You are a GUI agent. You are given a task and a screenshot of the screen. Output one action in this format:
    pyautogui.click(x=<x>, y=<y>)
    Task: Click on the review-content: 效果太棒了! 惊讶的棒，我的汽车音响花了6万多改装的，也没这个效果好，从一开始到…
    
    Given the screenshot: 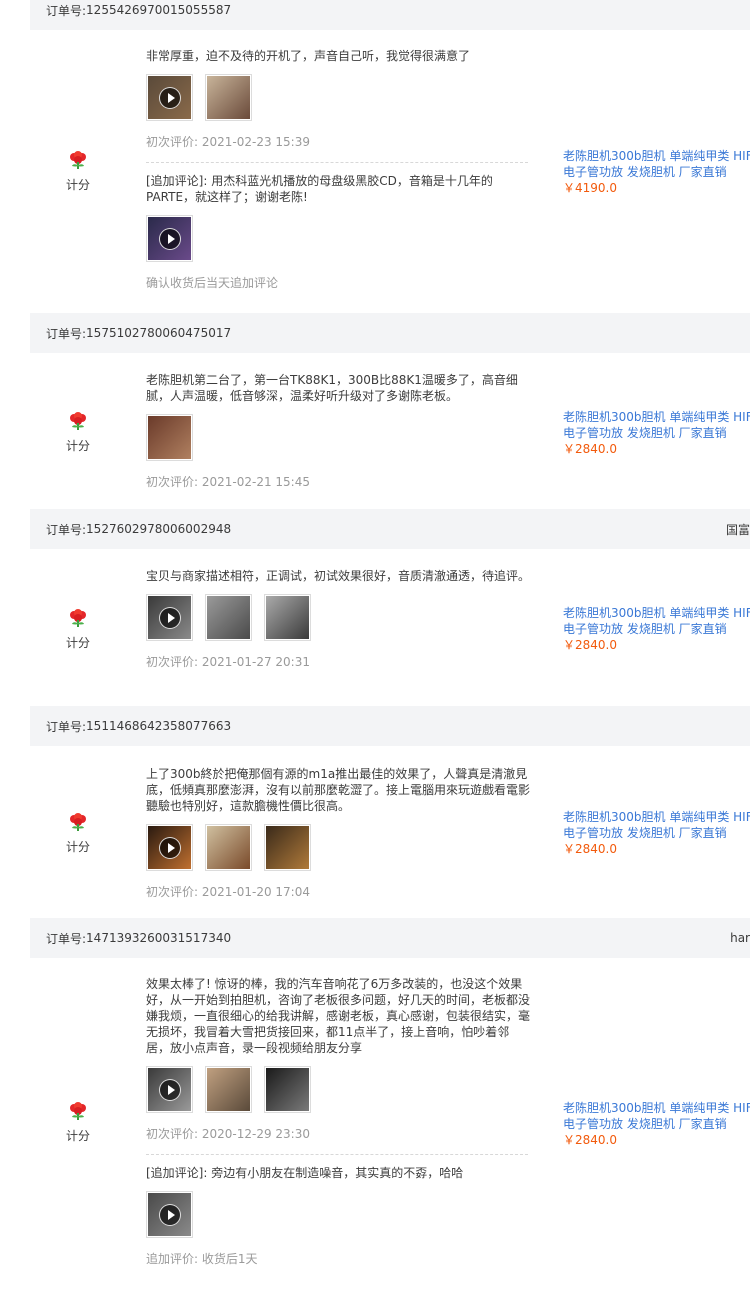 What is the action you would take?
    pyautogui.click(x=339, y=1121)
    